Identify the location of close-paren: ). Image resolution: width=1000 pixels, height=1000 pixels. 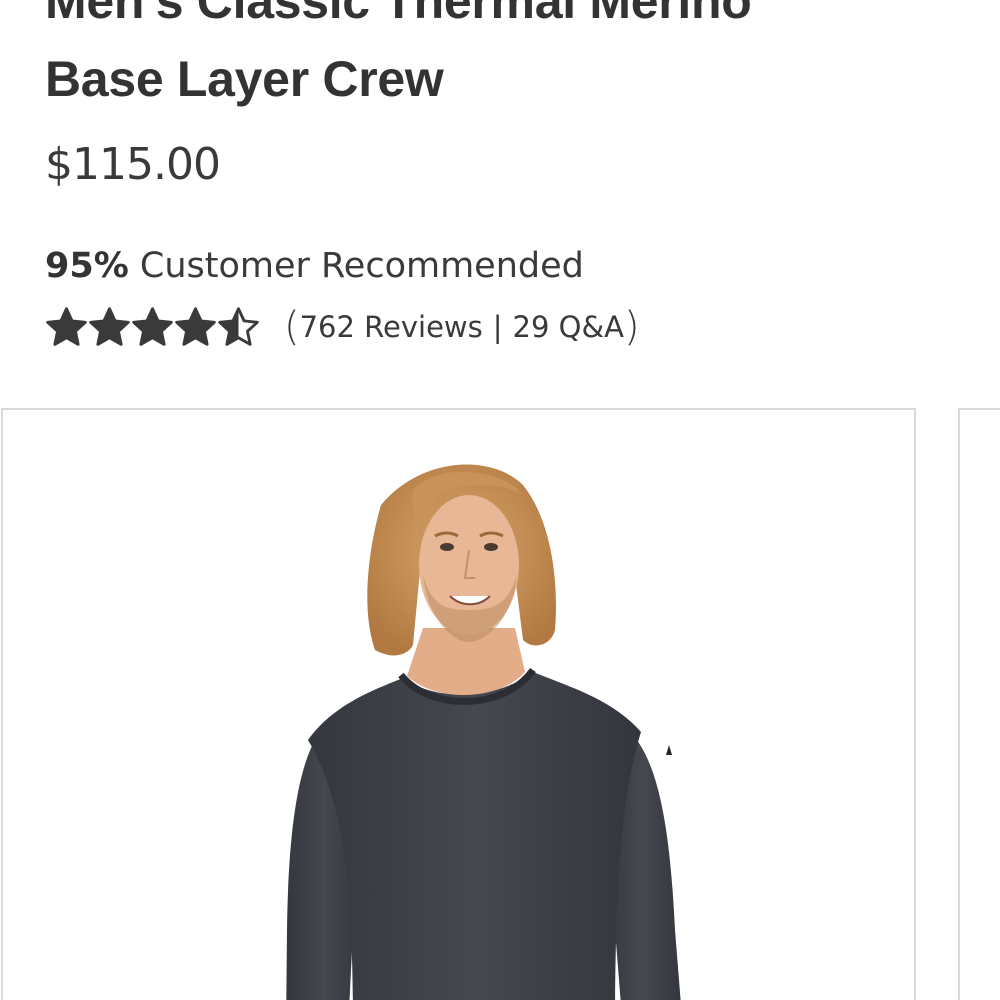
(631, 327).